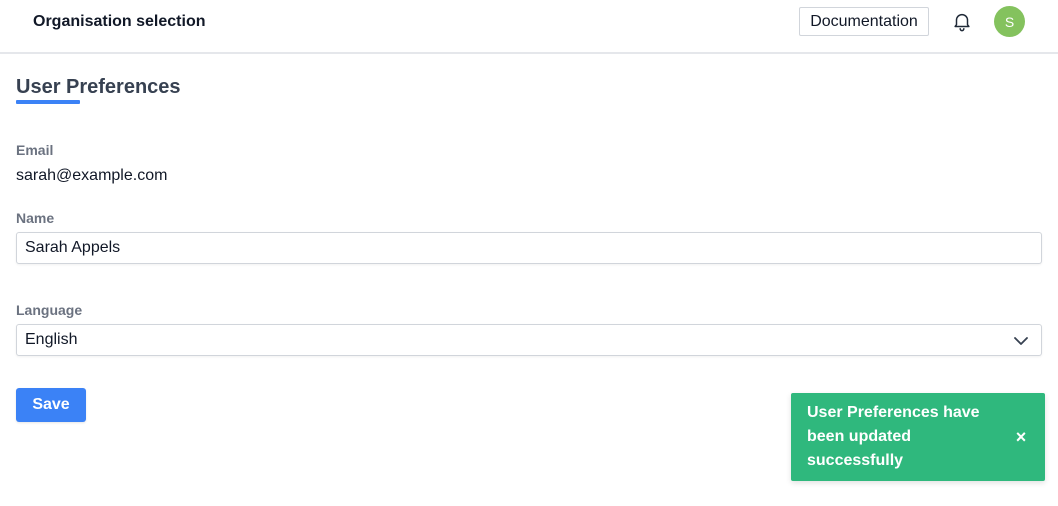 The height and width of the screenshot is (506, 1058). Describe the element at coordinates (529, 340) in the screenshot. I see `language-select: English` at that location.